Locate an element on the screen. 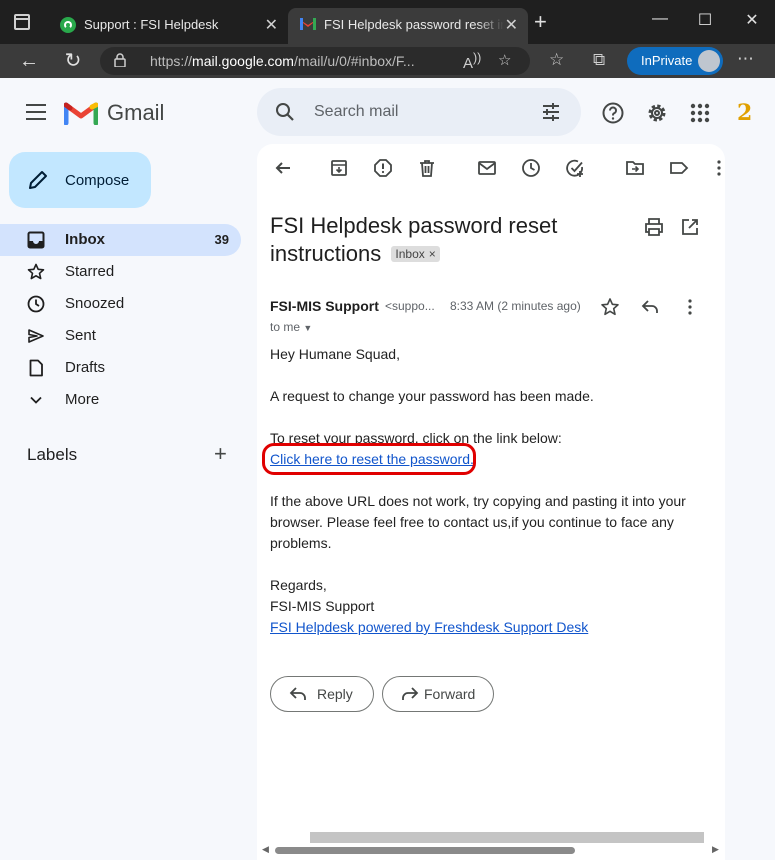  reply-button: Reply is located at coordinates (322, 694).